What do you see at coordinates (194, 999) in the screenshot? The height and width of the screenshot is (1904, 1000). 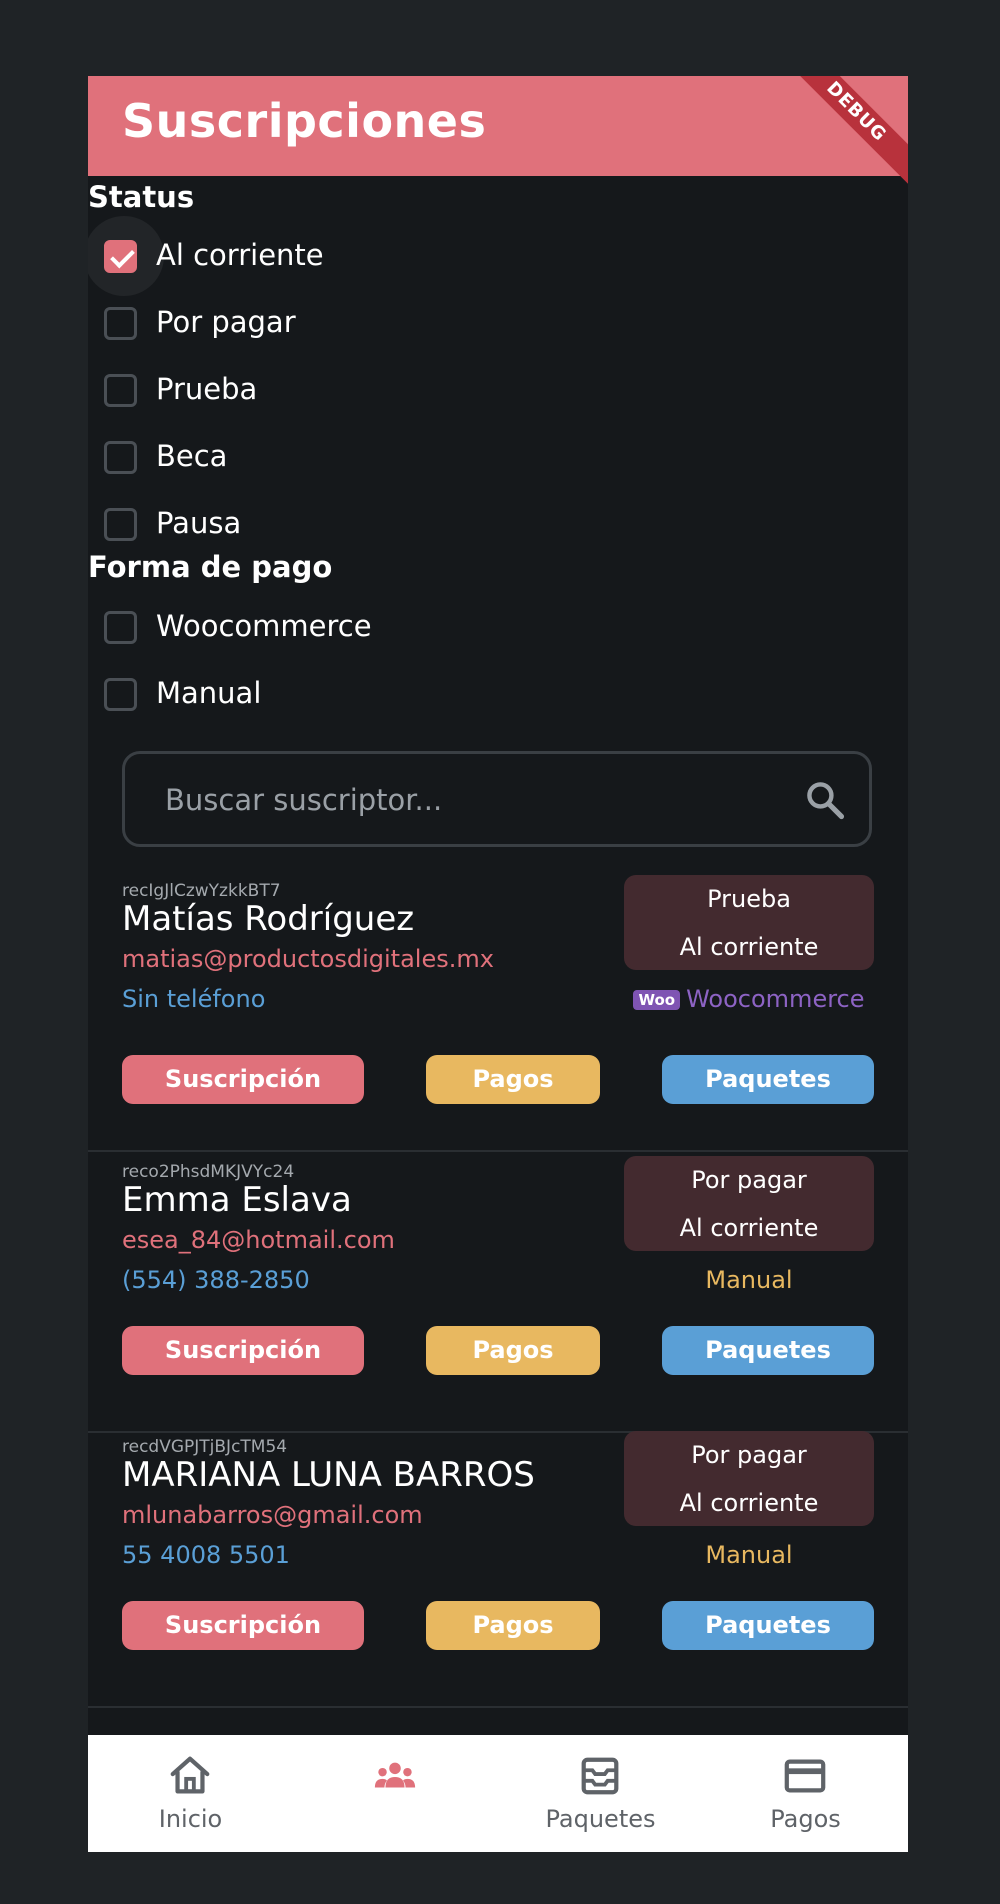 I see `subscriber-phone: Sin teléfono` at bounding box center [194, 999].